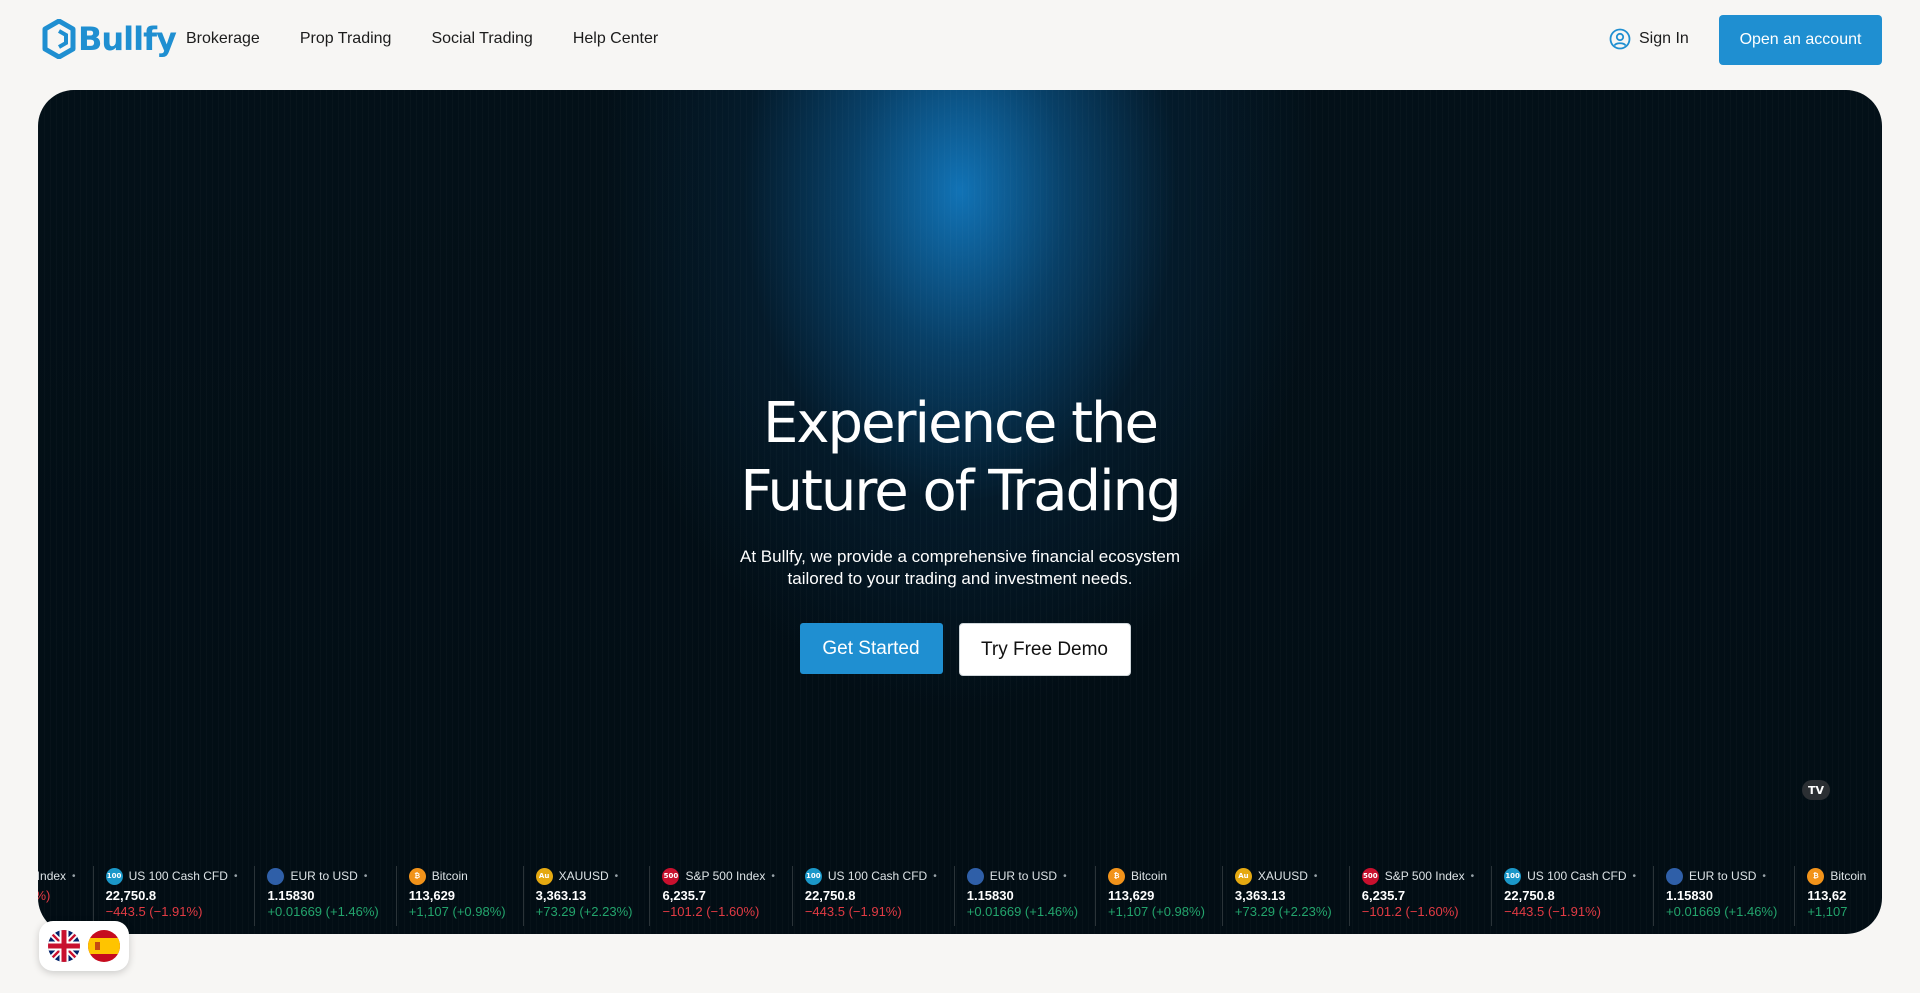 The height and width of the screenshot is (993, 1920). I want to click on ticker-change: +1,107, so click(1827, 911).